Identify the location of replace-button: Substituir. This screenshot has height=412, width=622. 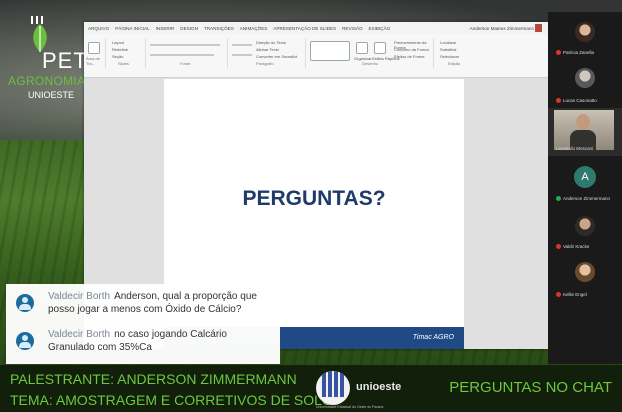
(448, 49).